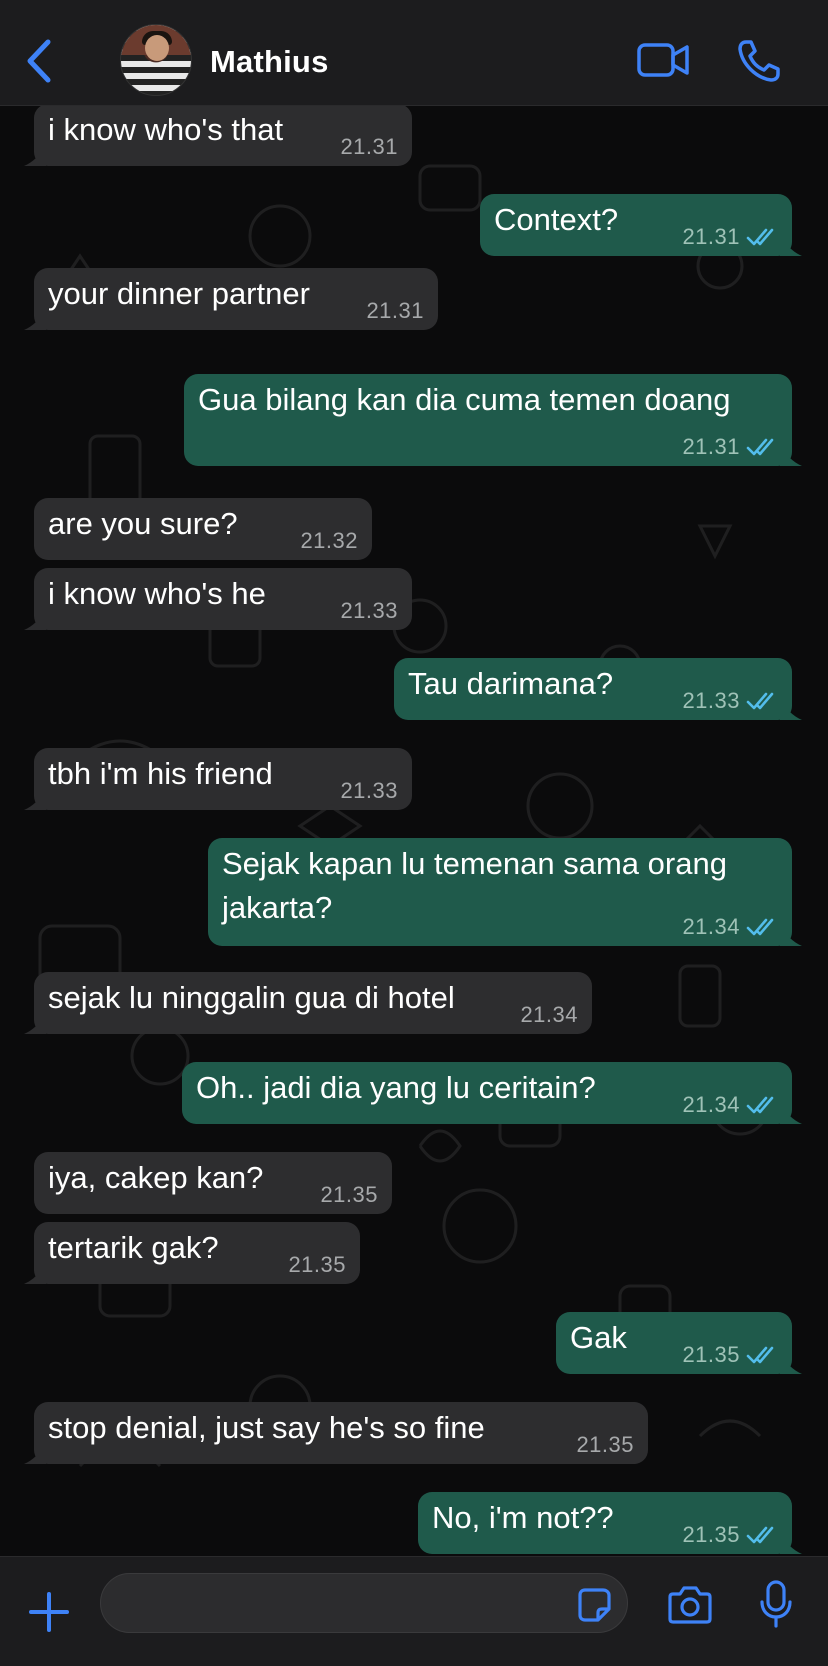 The image size is (828, 1666). What do you see at coordinates (679, 1343) in the screenshot?
I see `outgoing-message-bubble: Gak 21.35` at bounding box center [679, 1343].